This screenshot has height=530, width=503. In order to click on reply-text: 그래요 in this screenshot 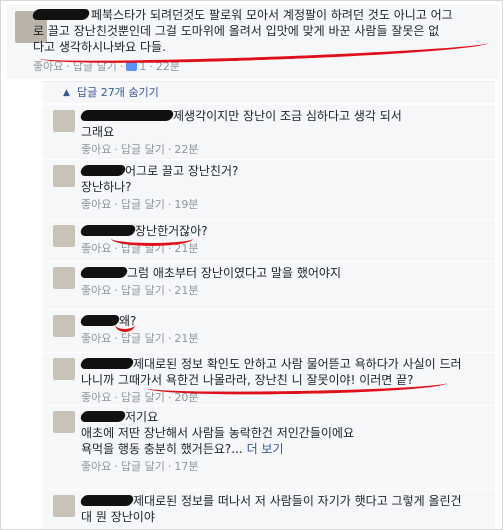, I will do `click(98, 132)`.